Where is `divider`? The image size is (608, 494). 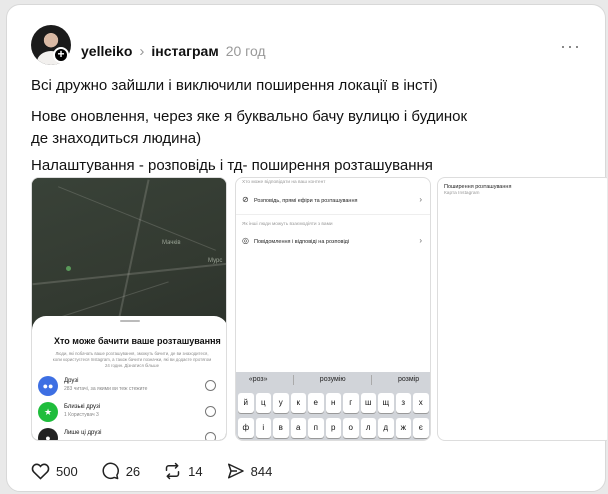 divider is located at coordinates (333, 214).